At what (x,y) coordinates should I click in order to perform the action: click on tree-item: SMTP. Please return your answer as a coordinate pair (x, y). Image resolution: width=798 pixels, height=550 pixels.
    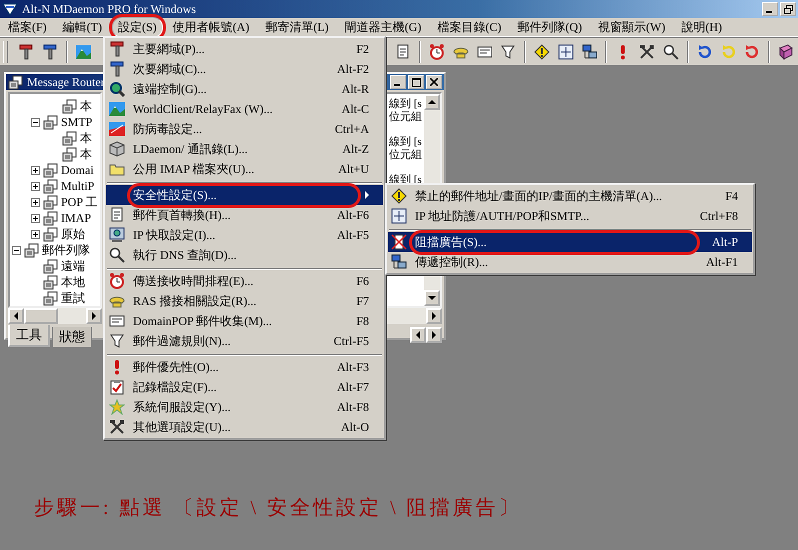
    Looking at the image, I should click on (55, 122).